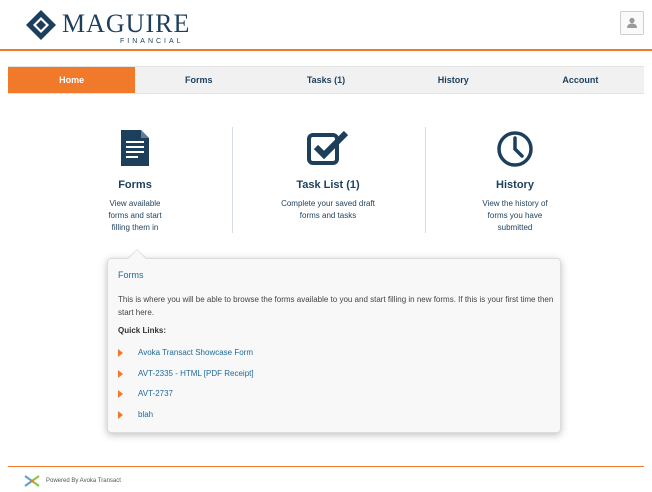 The height and width of the screenshot is (492, 652). What do you see at coordinates (326, 50) in the screenshot?
I see `header-rule` at bounding box center [326, 50].